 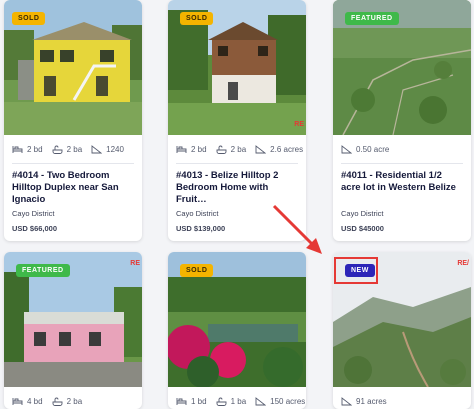 I want to click on baths-spec: 1 ba, so click(x=231, y=401).